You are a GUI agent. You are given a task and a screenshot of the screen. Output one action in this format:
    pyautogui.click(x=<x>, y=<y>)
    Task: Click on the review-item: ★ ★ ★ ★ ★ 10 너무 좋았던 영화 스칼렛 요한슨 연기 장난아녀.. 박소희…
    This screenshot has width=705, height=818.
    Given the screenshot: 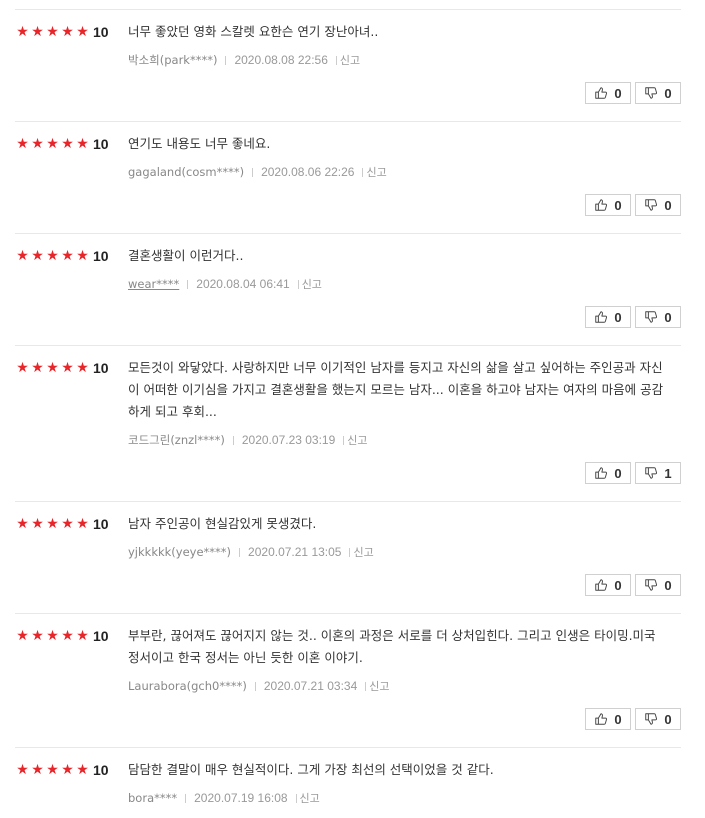 What is the action you would take?
    pyautogui.click(x=348, y=79)
    